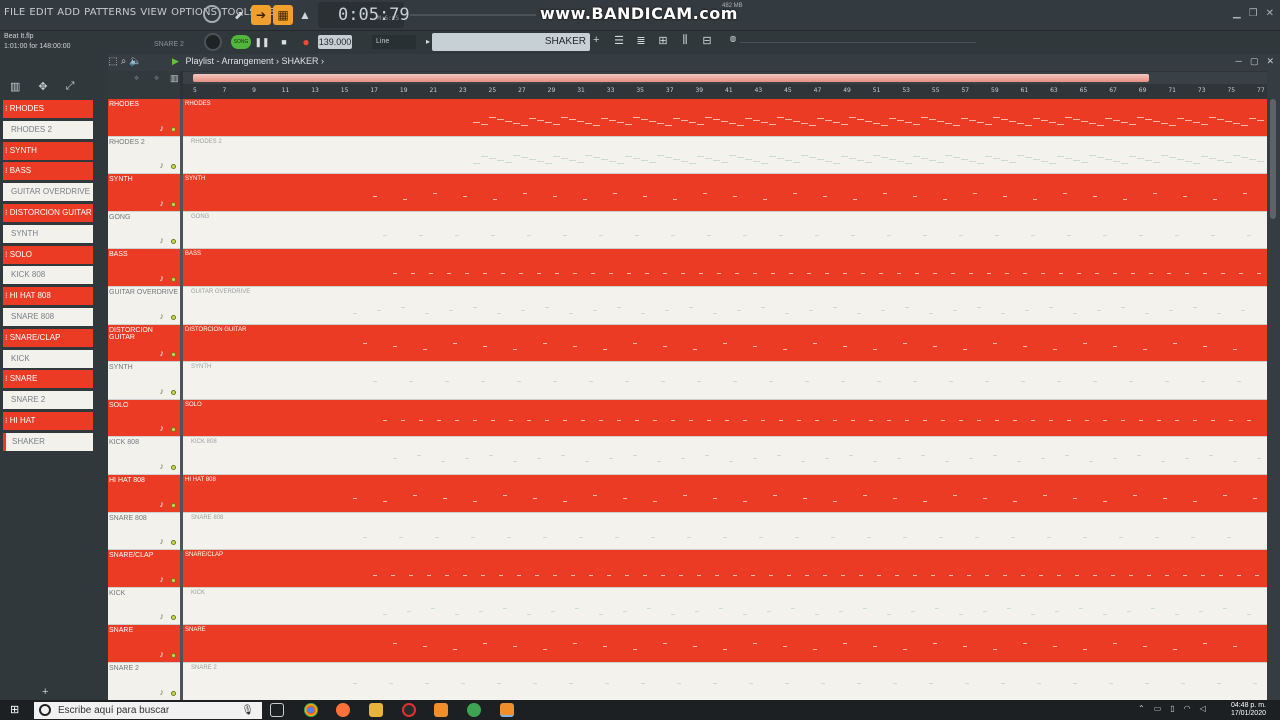 This screenshot has height=720, width=1280. Describe the element at coordinates (144, 606) in the screenshot. I see `track-header: KICK ♪` at that location.